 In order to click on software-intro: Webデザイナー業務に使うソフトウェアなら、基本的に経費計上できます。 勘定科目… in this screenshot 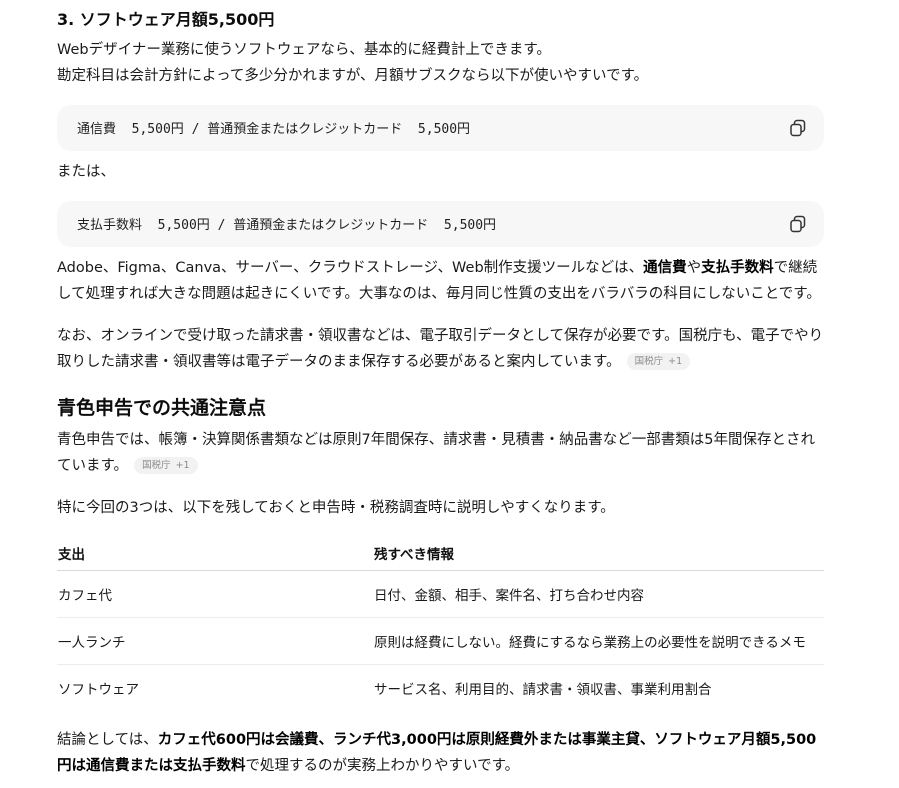, I will do `click(440, 63)`.